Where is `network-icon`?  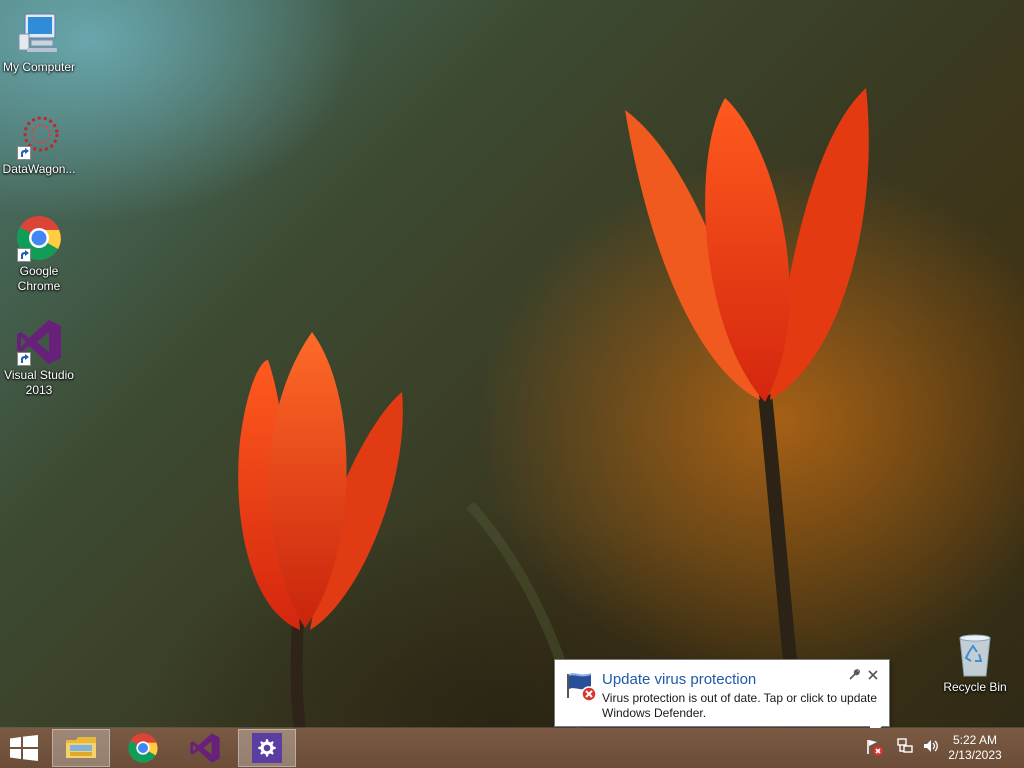
network-icon is located at coordinates (907, 748).